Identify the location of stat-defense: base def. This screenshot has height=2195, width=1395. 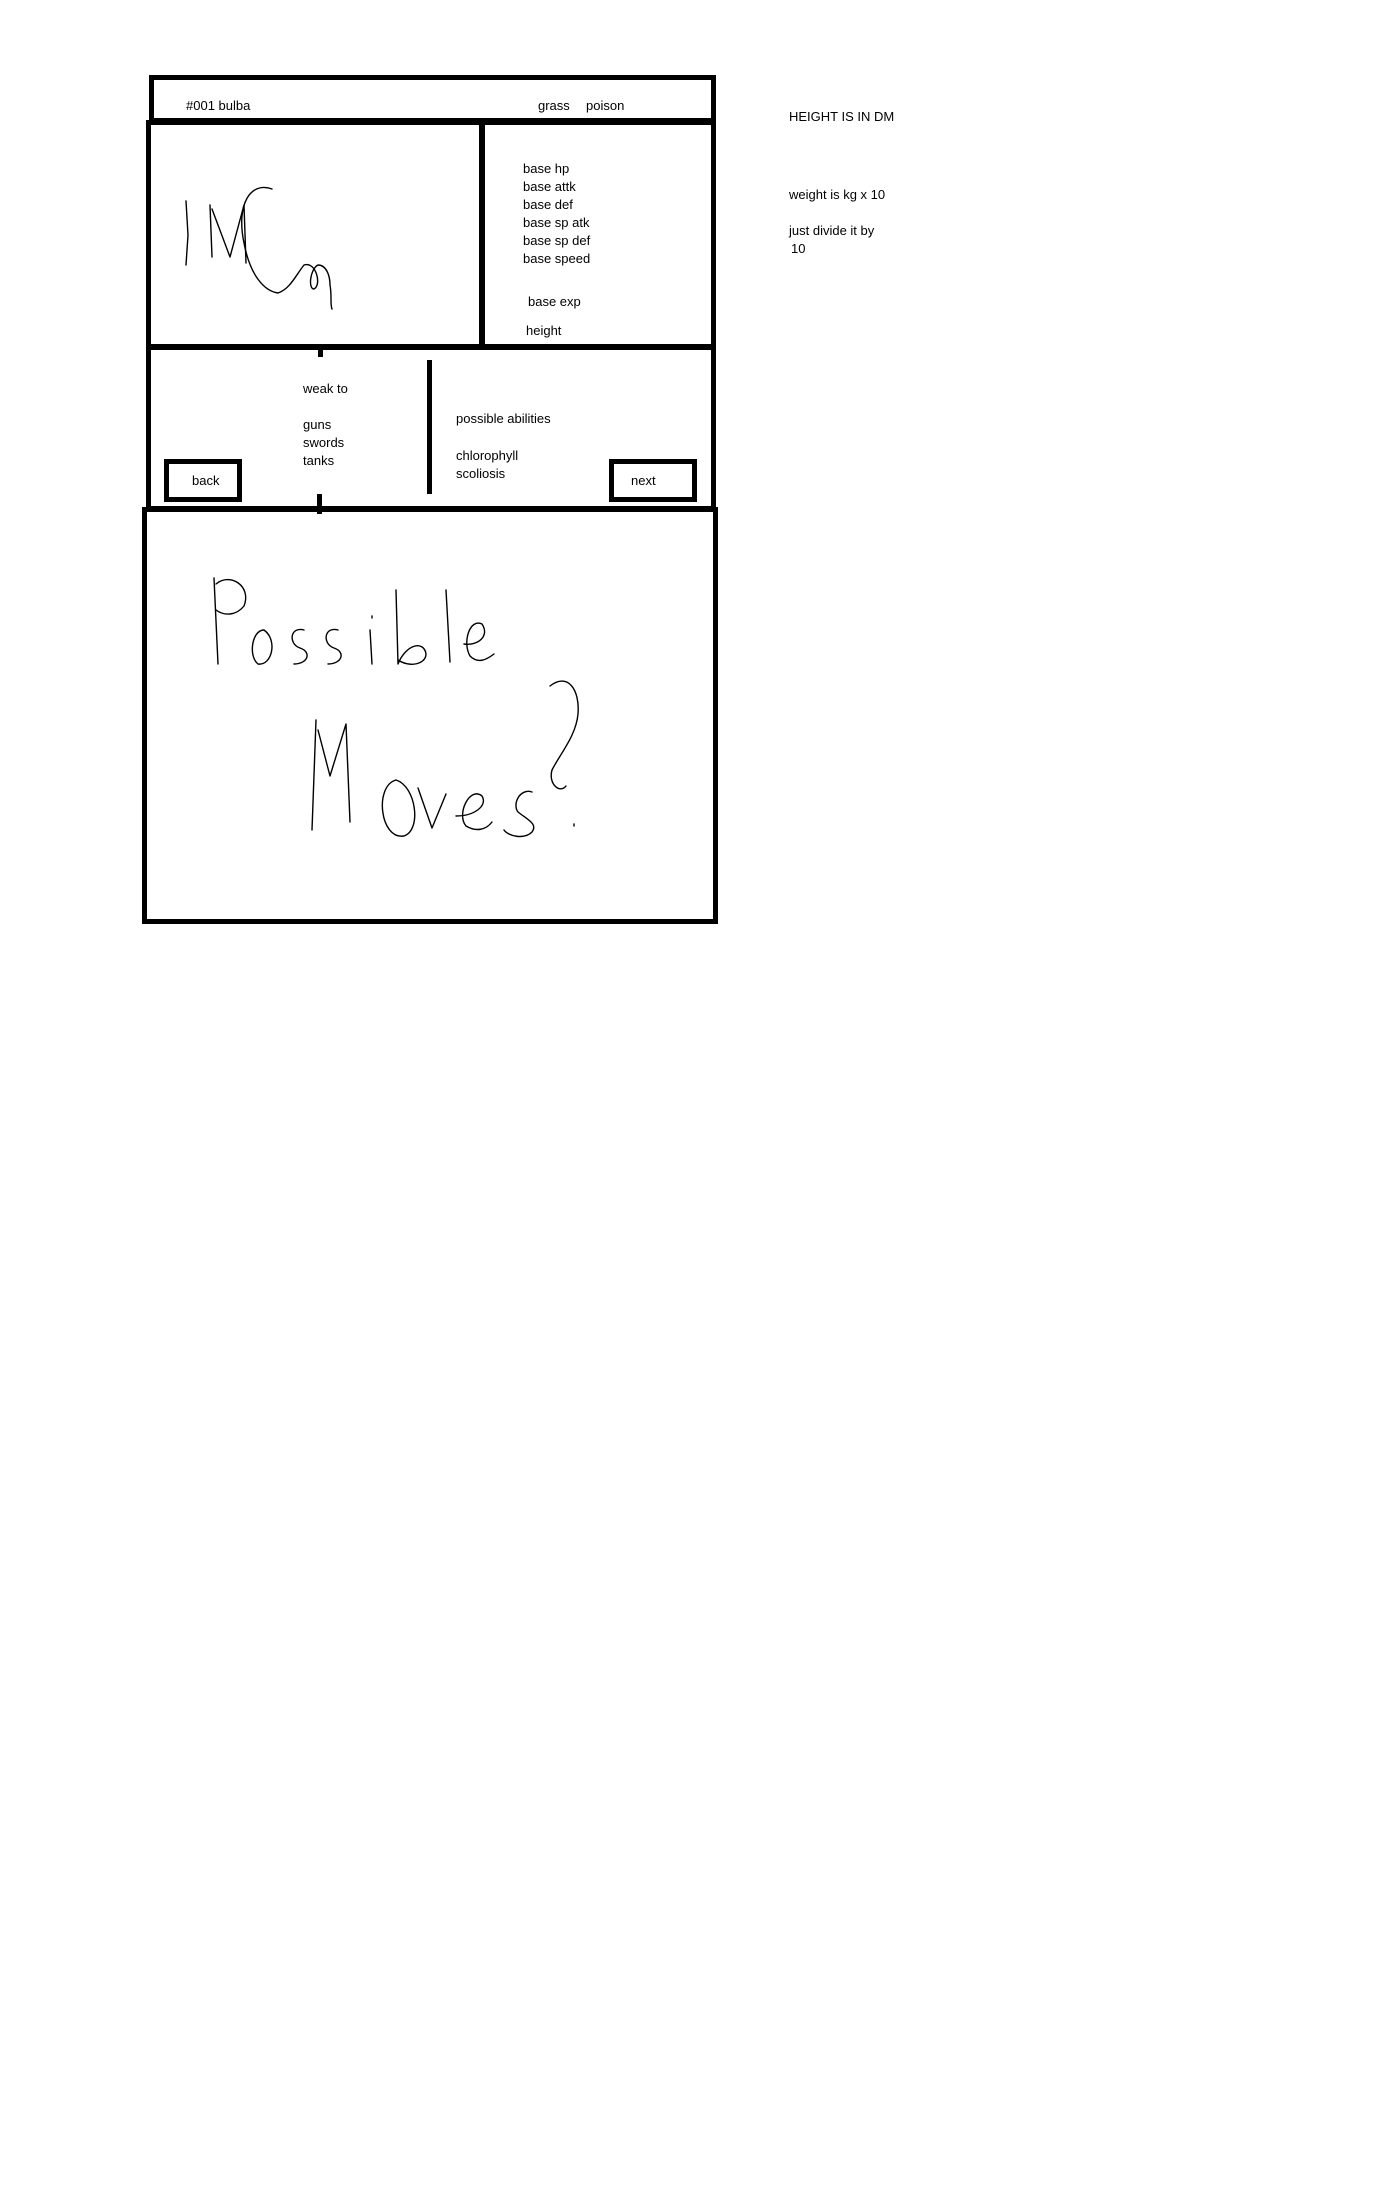
(548, 204).